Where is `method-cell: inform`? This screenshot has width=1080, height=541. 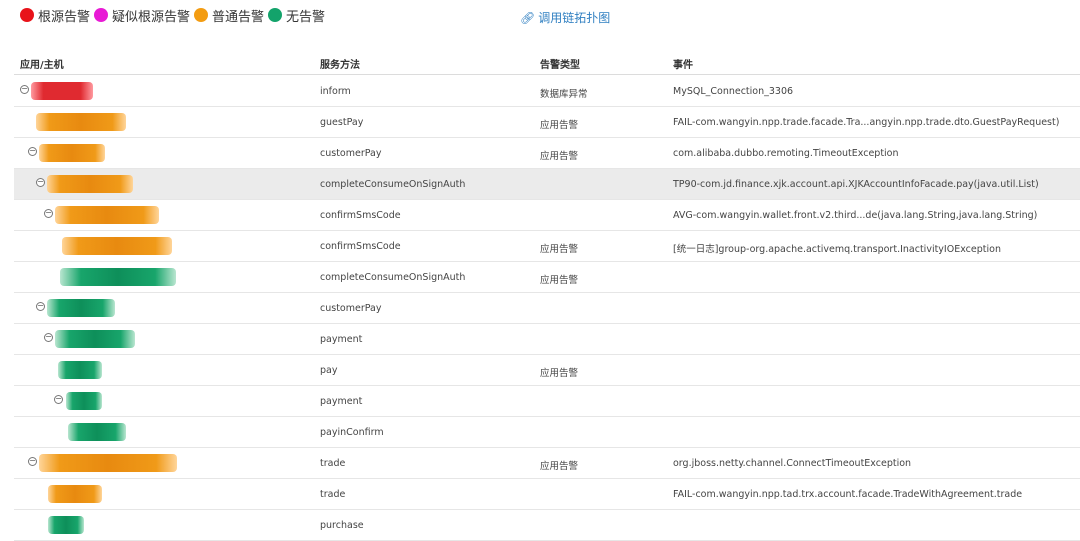 method-cell: inform is located at coordinates (335, 91).